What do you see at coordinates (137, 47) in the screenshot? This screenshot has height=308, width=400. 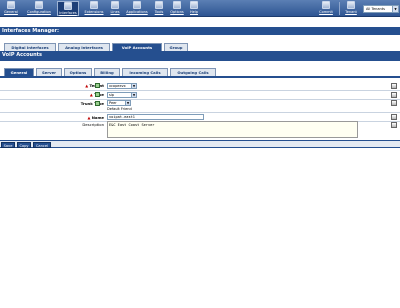 I see `tab-voip-accounts: VoIP Accounts` at bounding box center [137, 47].